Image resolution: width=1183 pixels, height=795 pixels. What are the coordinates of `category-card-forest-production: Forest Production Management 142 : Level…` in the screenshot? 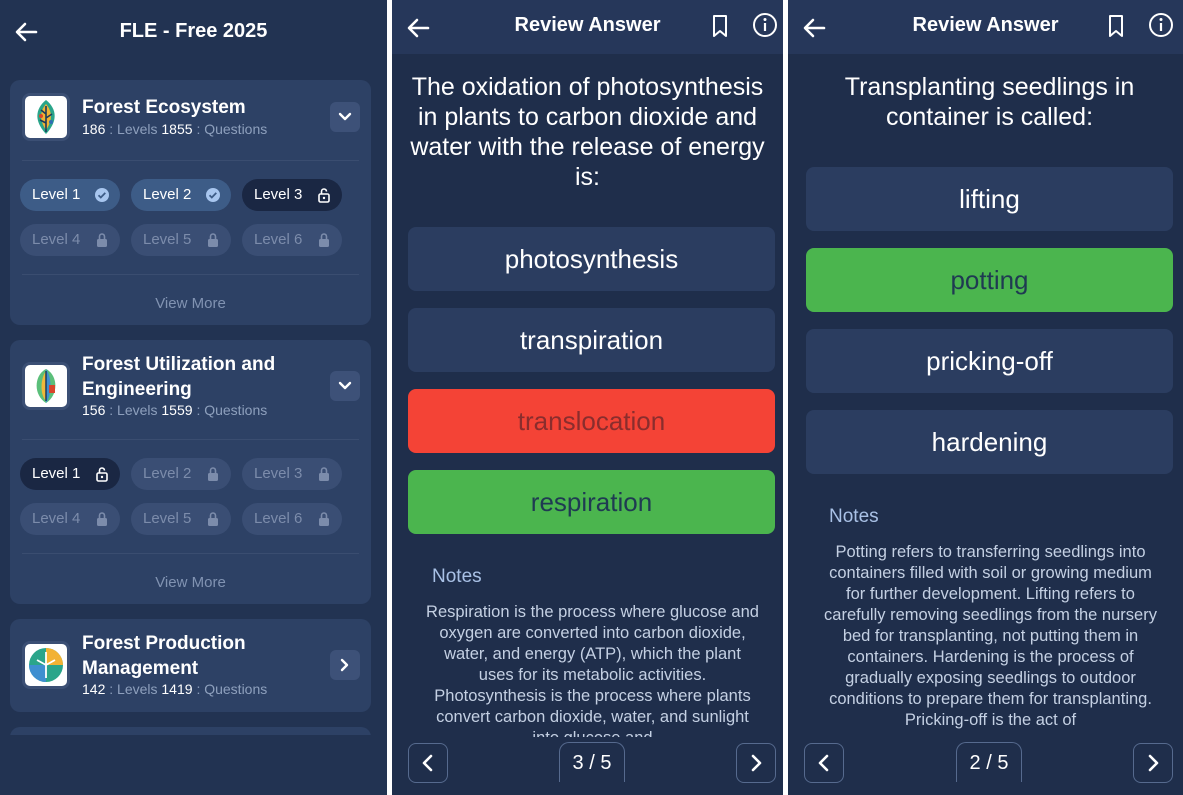 It's located at (190, 665).